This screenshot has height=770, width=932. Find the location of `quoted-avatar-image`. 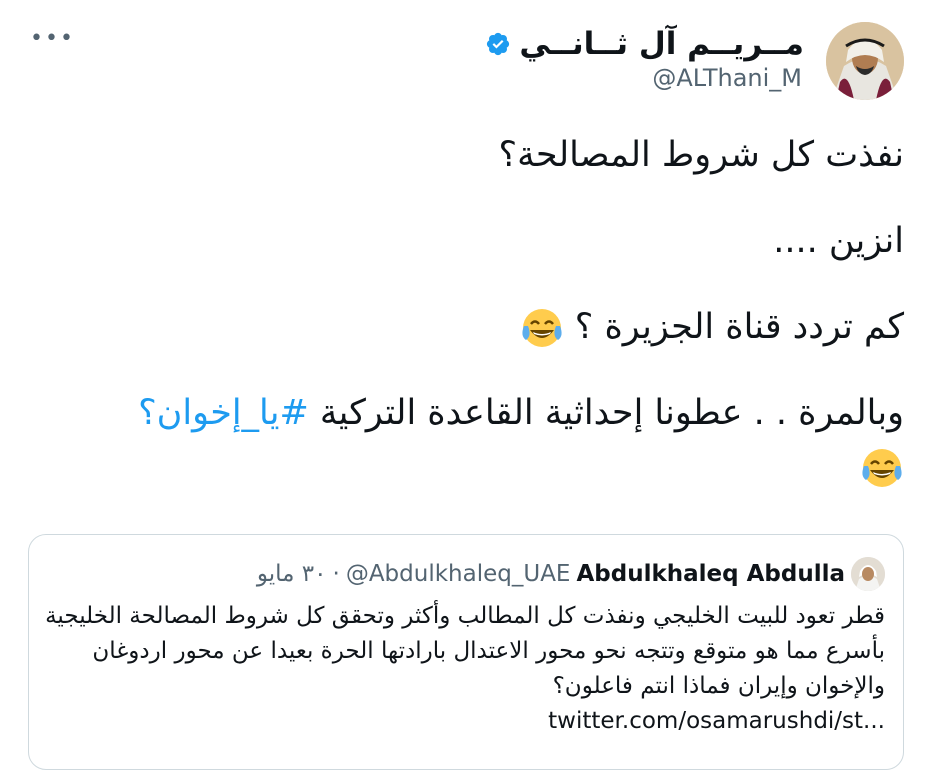

quoted-avatar-image is located at coordinates (868, 574).